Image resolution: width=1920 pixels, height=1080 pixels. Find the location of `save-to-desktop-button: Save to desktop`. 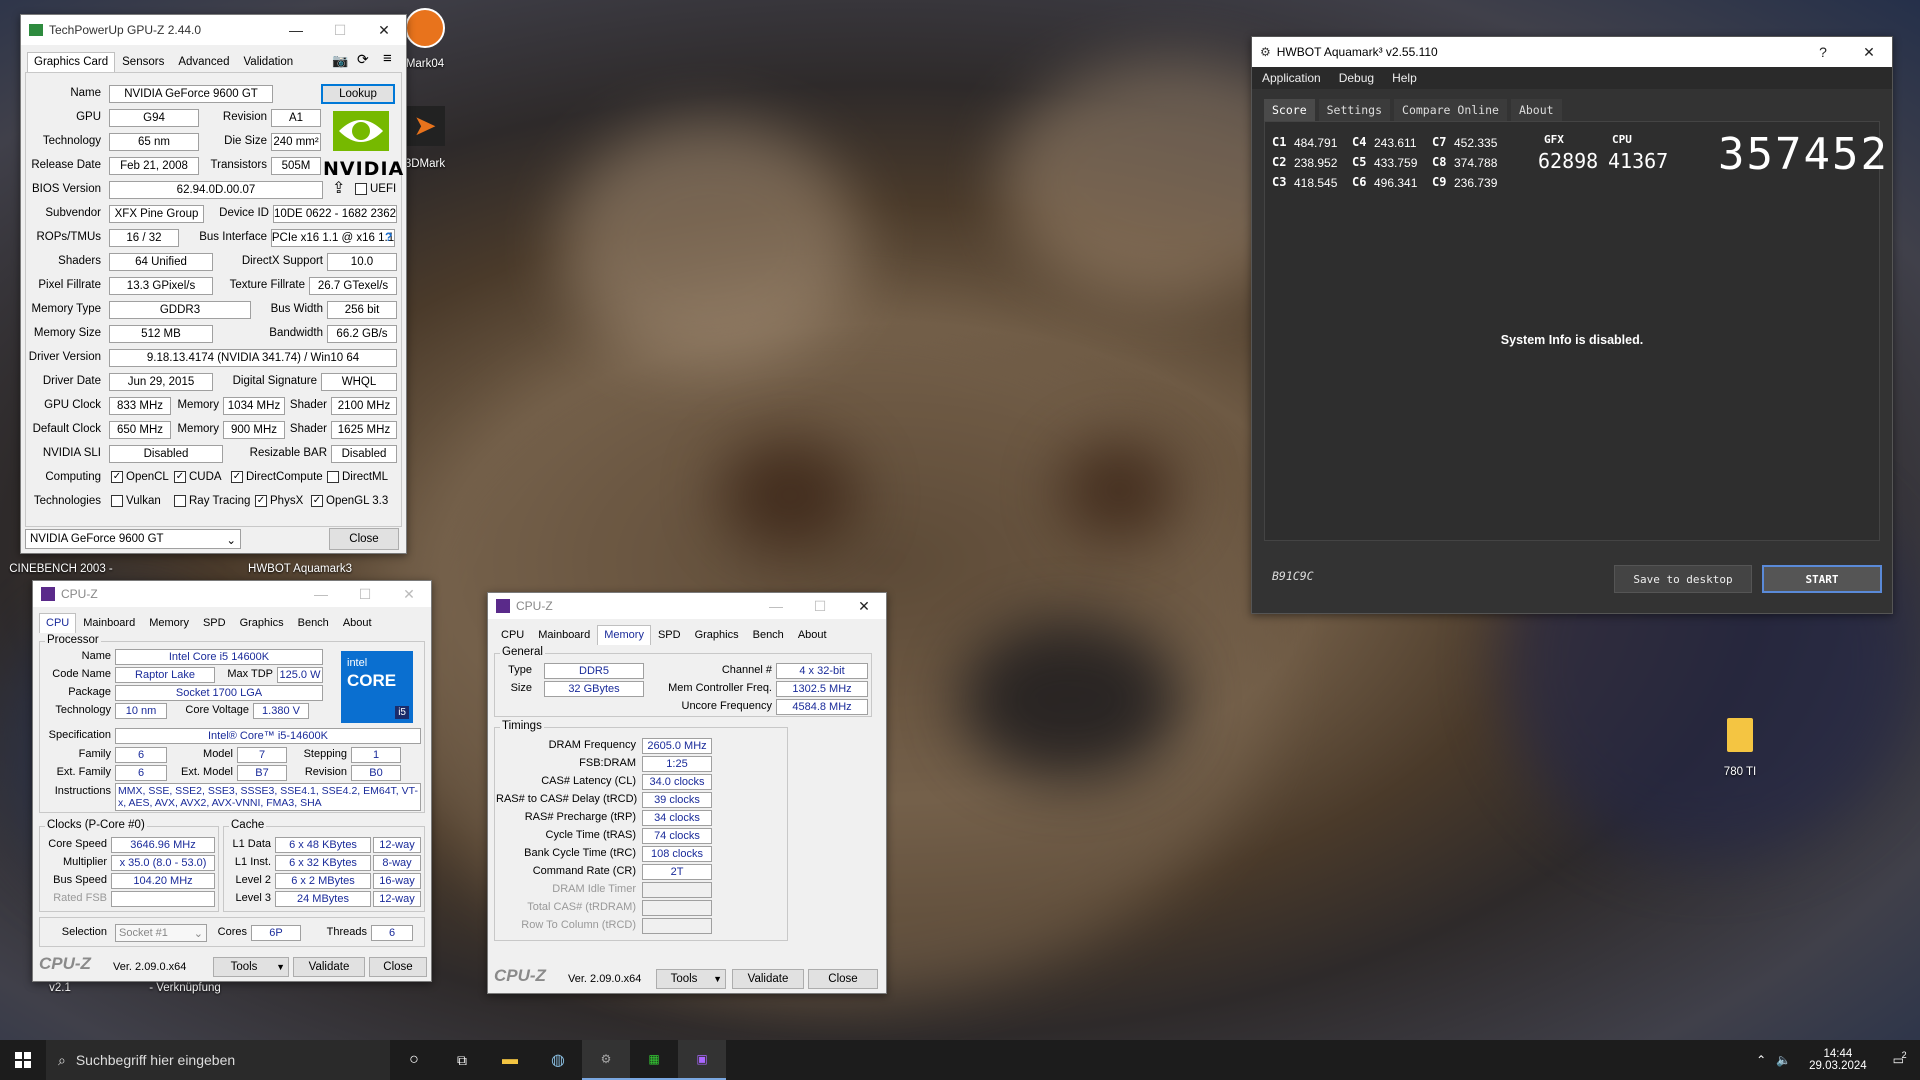

save-to-desktop-button: Save to desktop is located at coordinates (1683, 579).